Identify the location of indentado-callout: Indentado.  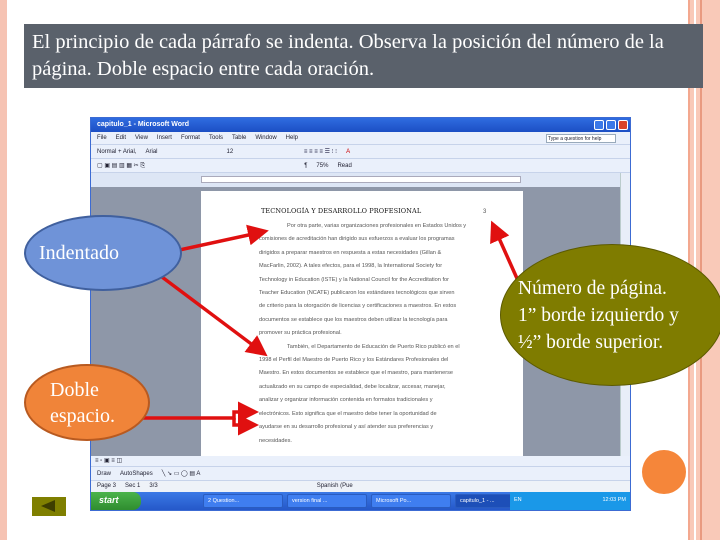
(103, 253).